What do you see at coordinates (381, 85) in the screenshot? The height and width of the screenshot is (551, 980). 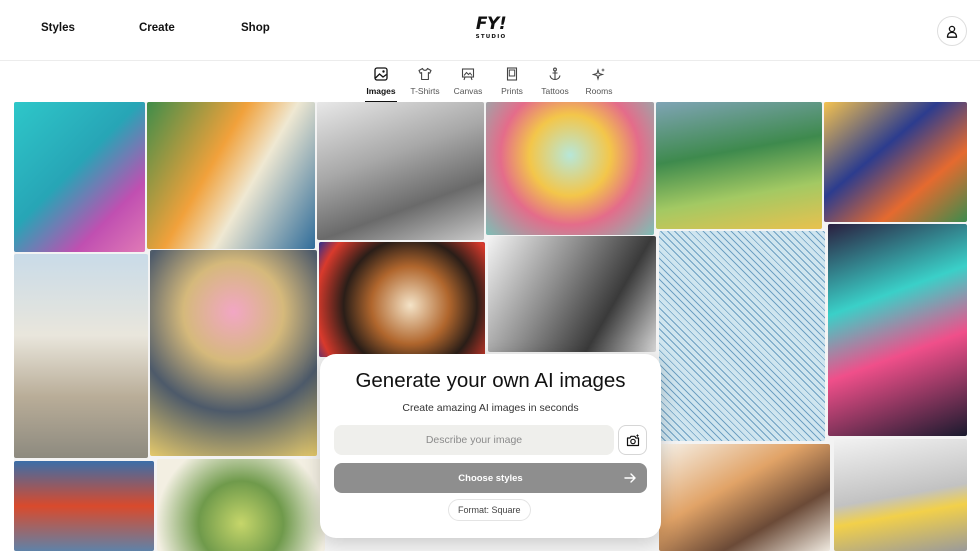 I see `tab-images: Images` at bounding box center [381, 85].